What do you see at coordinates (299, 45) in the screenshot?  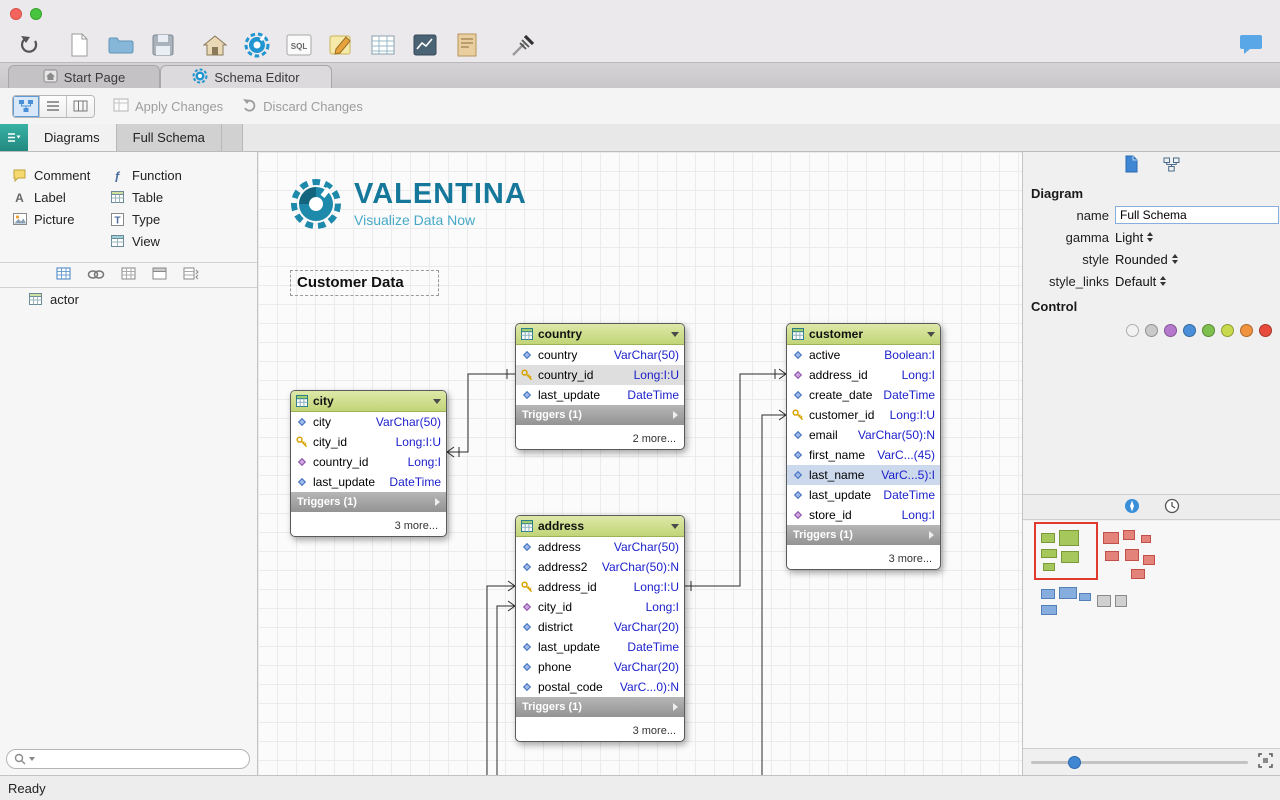 I see `sql-editor-button: SQL` at bounding box center [299, 45].